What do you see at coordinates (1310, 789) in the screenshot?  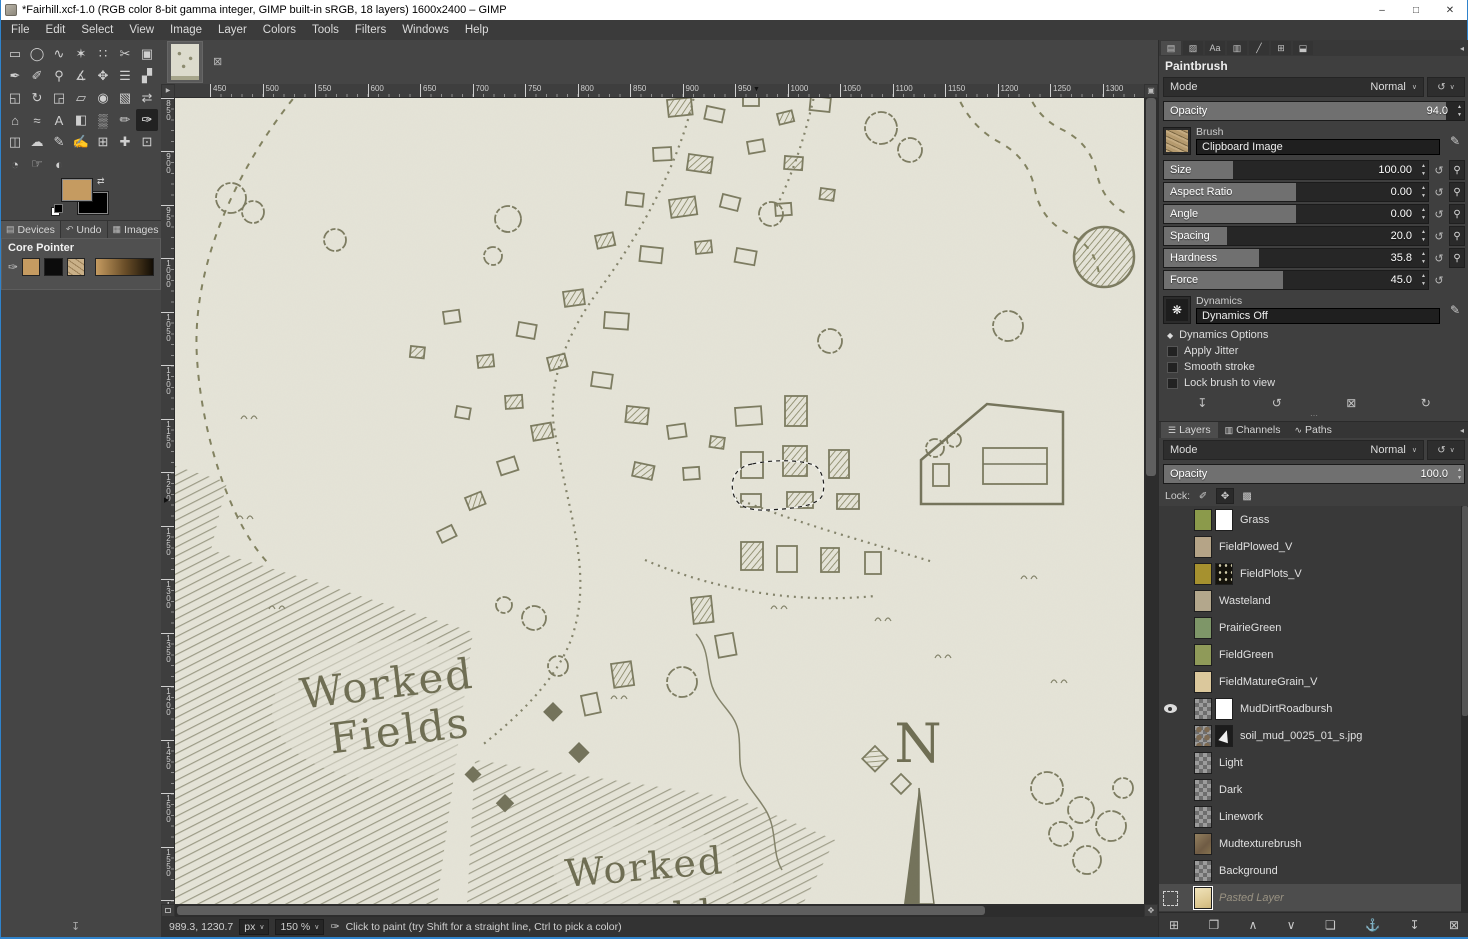 I see `layer-row-dark: Dark` at bounding box center [1310, 789].